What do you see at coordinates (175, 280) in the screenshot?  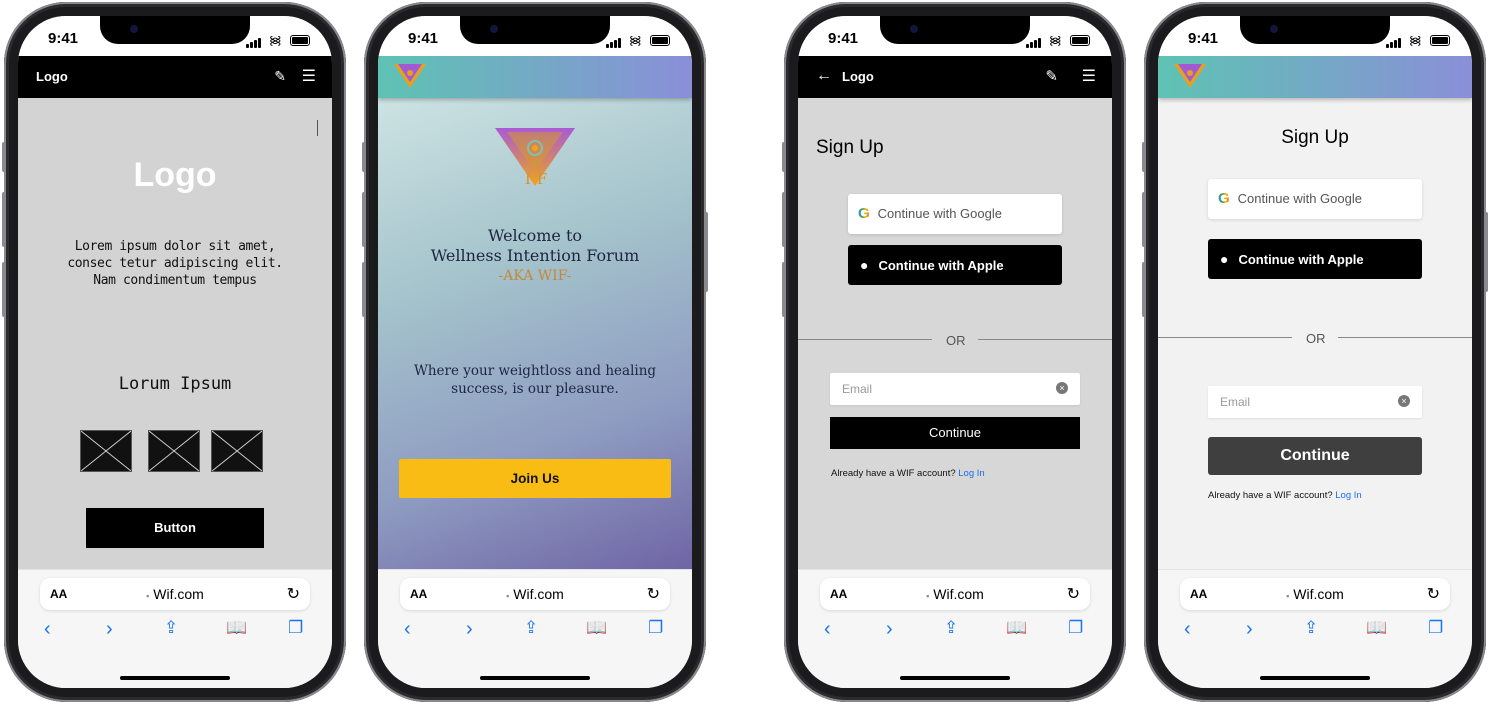 I see `lorem-line: Nam condimentum tempus` at bounding box center [175, 280].